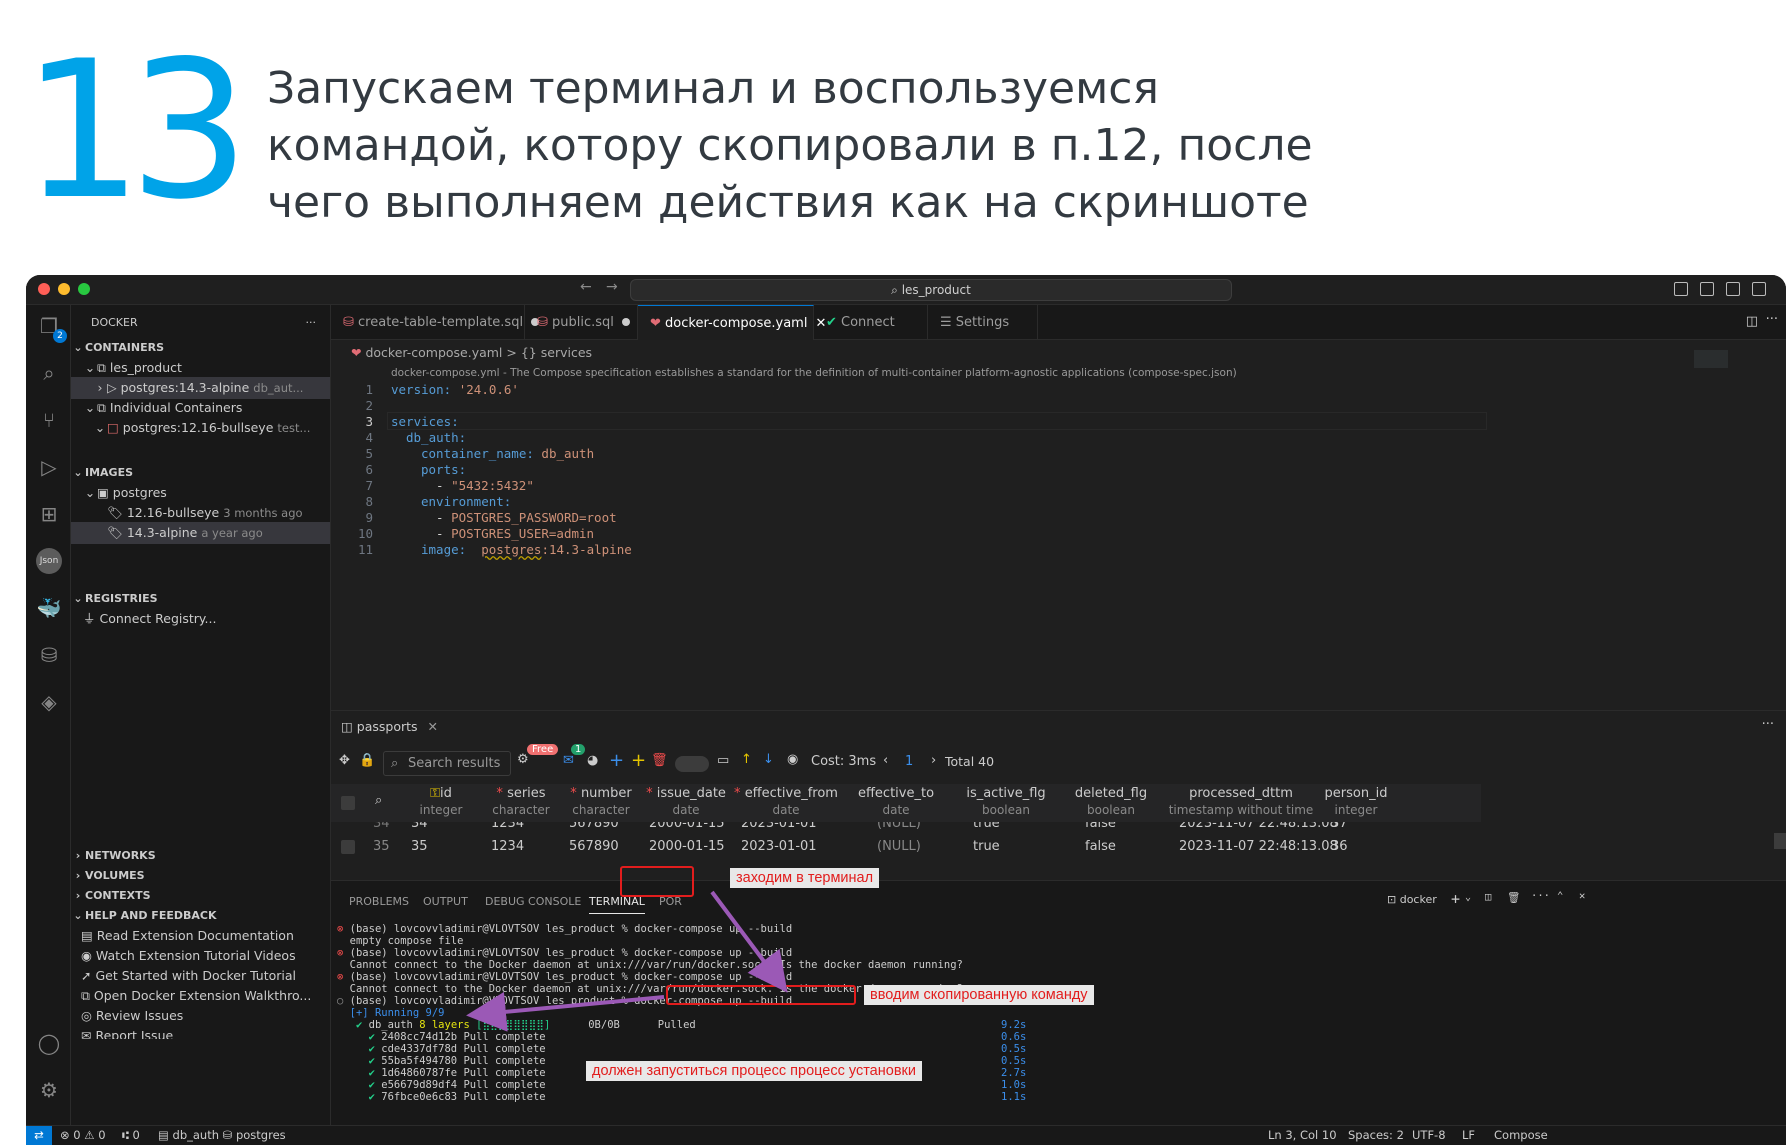  What do you see at coordinates (565, 1011) in the screenshot?
I see `arrow-to-running` at bounding box center [565, 1011].